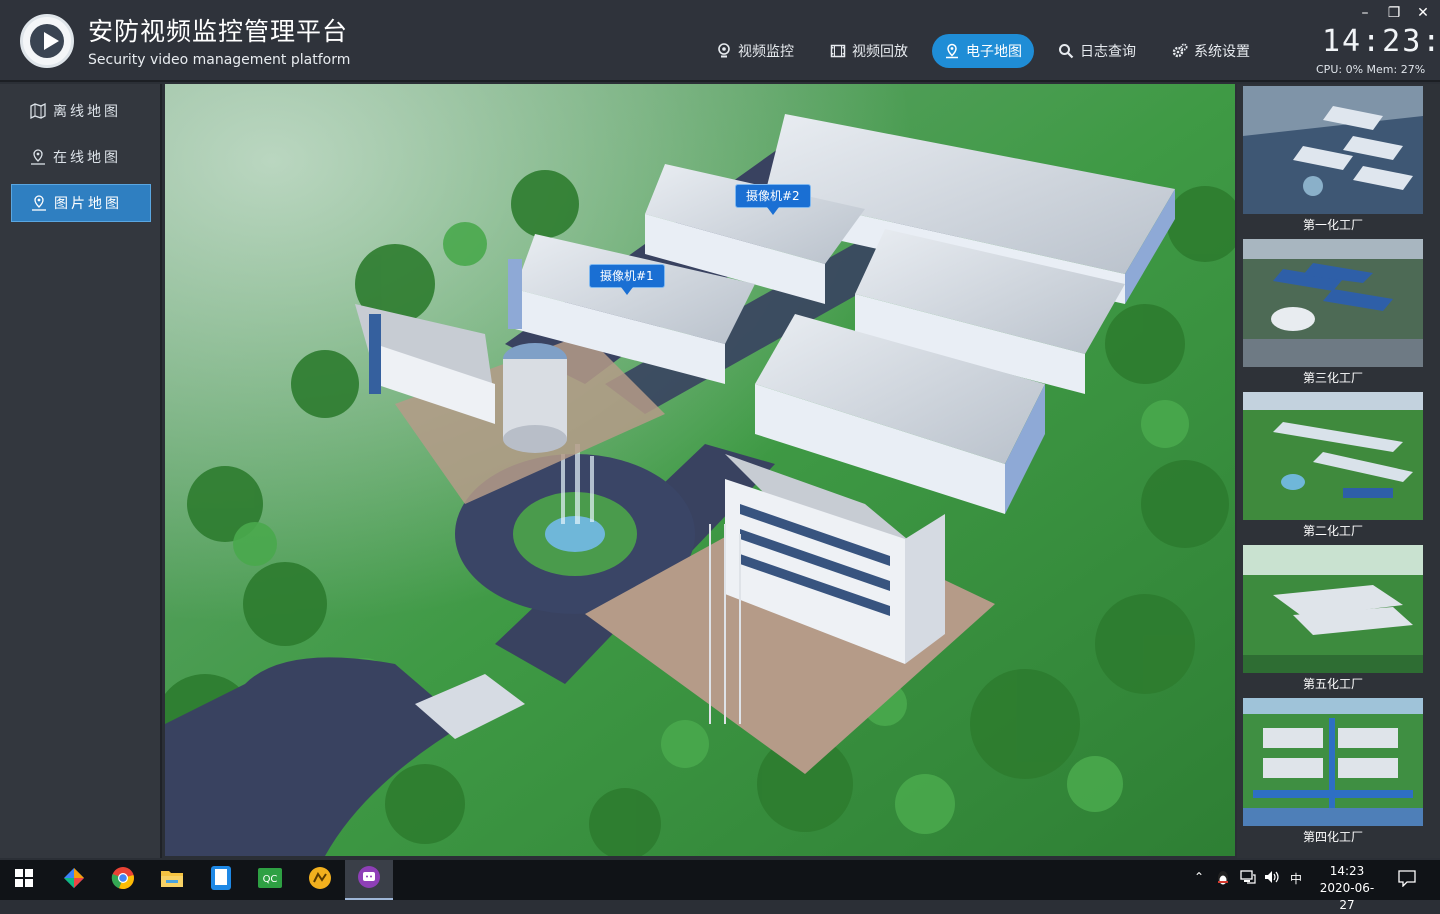 This screenshot has height=914, width=1440. Describe the element at coordinates (1296, 878) in the screenshot. I see `tray-ime-indicator: 中` at that location.